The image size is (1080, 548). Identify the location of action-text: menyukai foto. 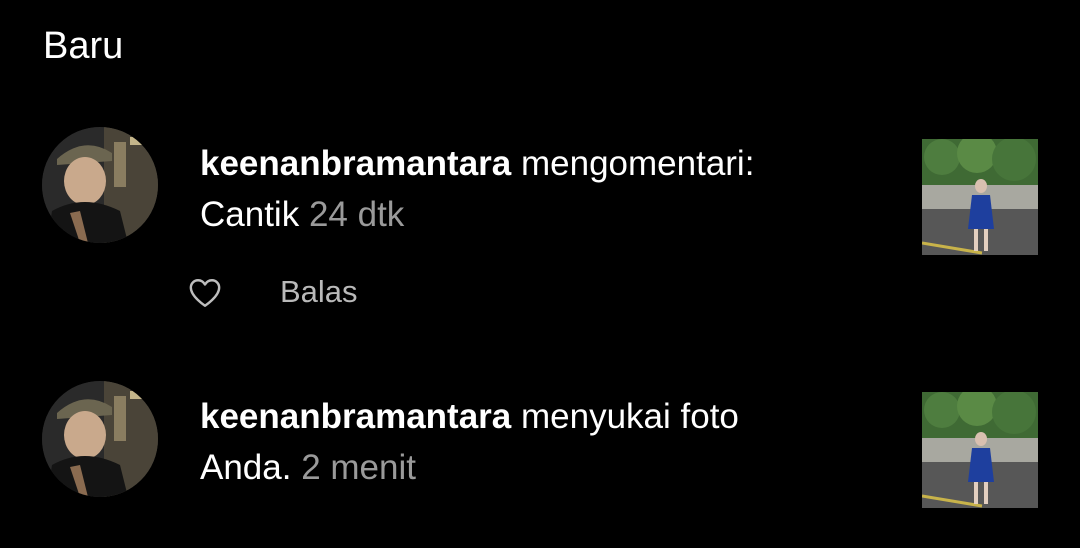
(625, 416).